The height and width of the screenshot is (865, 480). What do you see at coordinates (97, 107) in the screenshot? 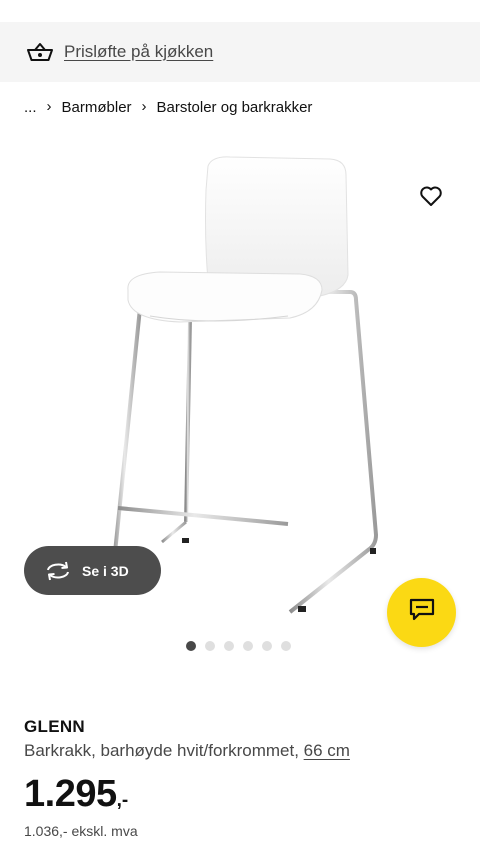
I see `breadcrumb-item-barmobler: Barmøbler` at bounding box center [97, 107].